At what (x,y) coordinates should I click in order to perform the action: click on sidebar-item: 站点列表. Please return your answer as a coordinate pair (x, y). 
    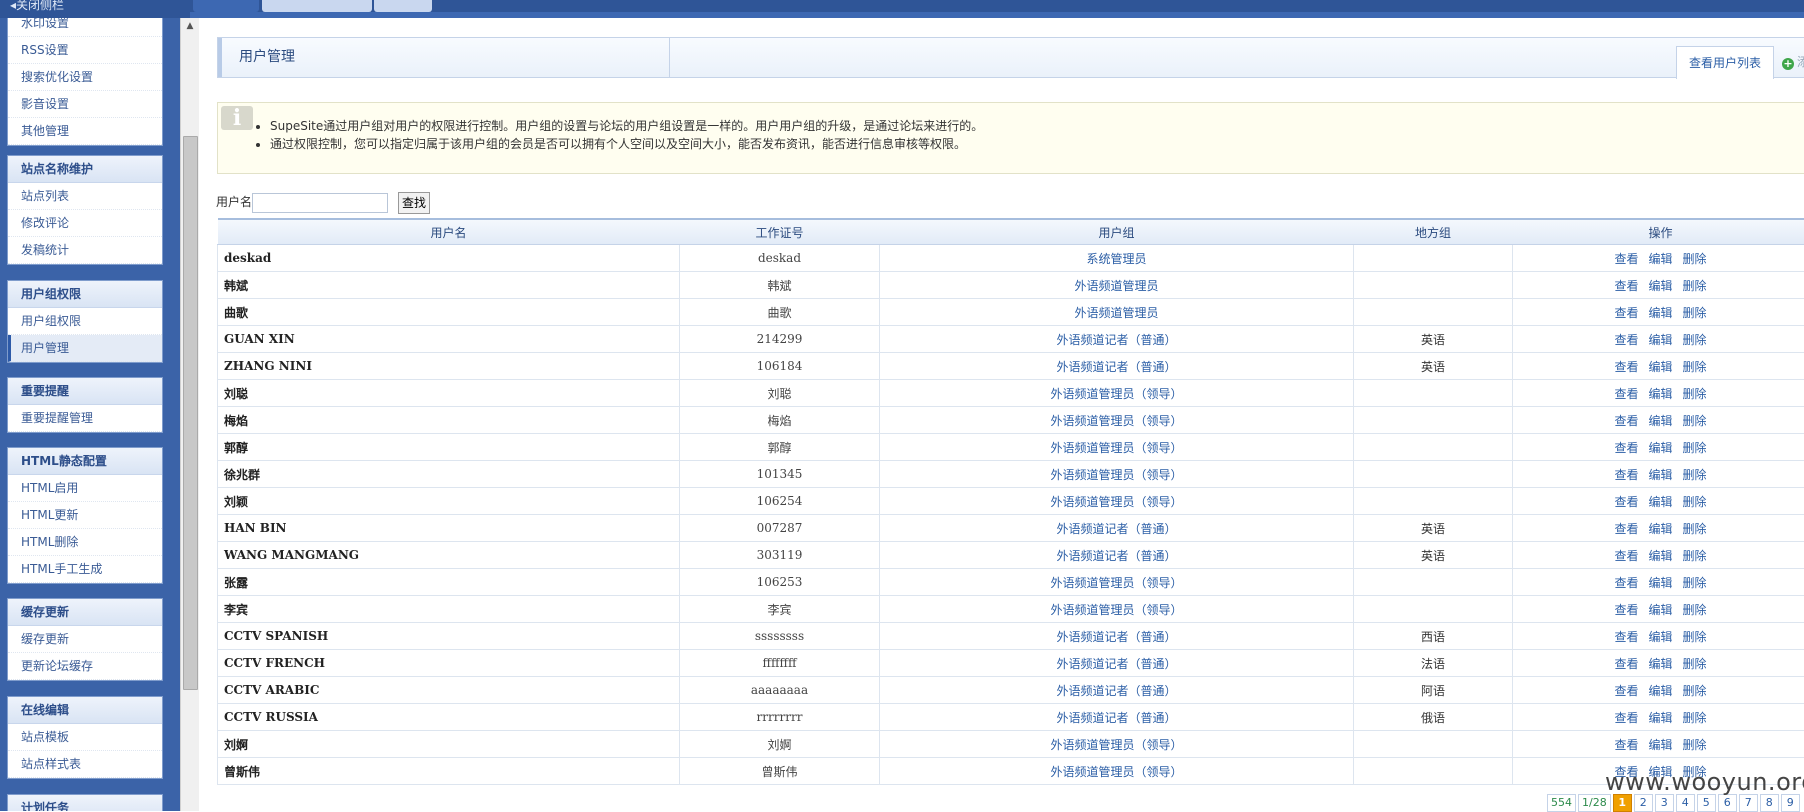
    Looking at the image, I should click on (85, 196).